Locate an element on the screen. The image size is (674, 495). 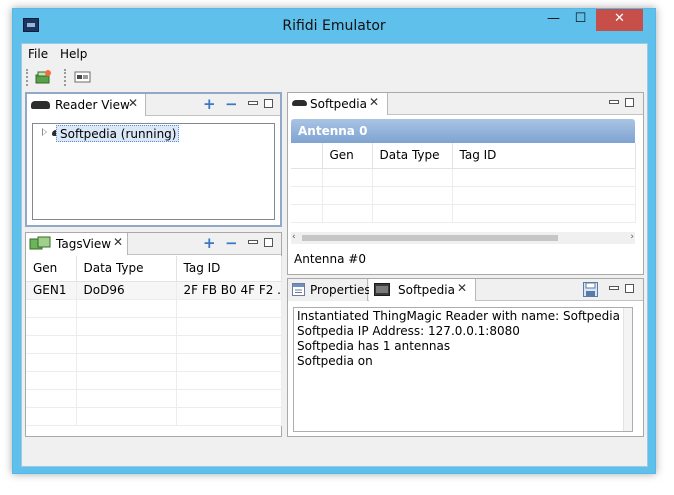
title-bar: Rifidi Emulator — ☐ ✕ is located at coordinates (334, 26).